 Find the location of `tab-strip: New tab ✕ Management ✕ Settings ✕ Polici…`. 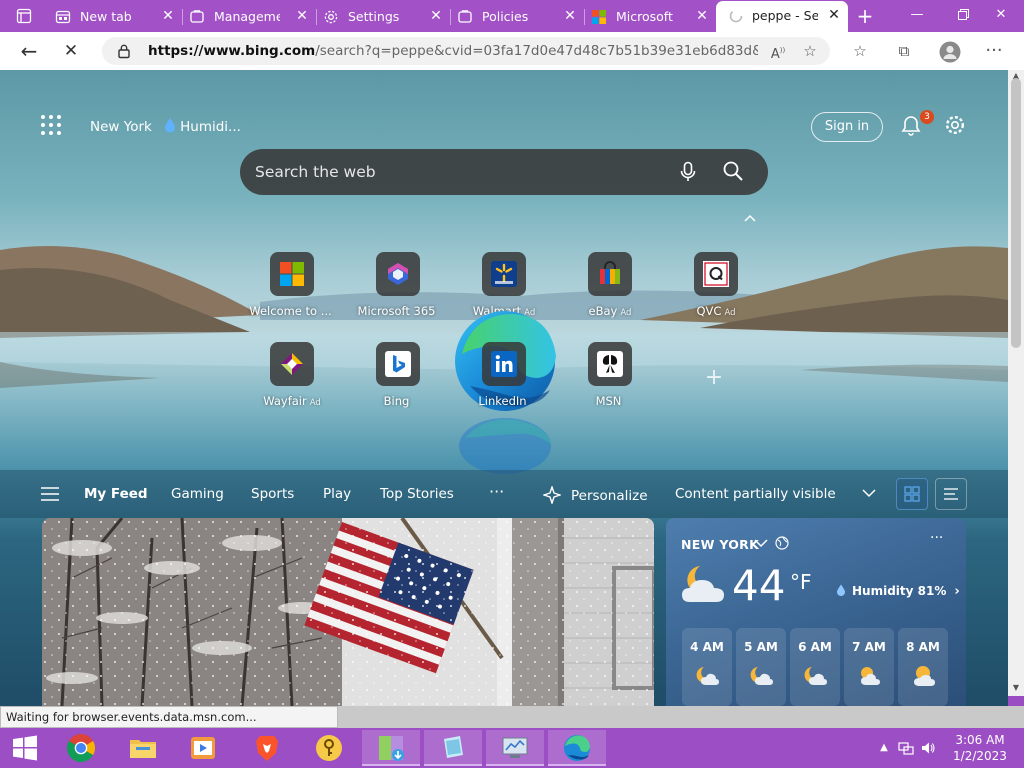

tab-strip: New tab ✕ Management ✕ Settings ✕ Polici… is located at coordinates (512, 16).